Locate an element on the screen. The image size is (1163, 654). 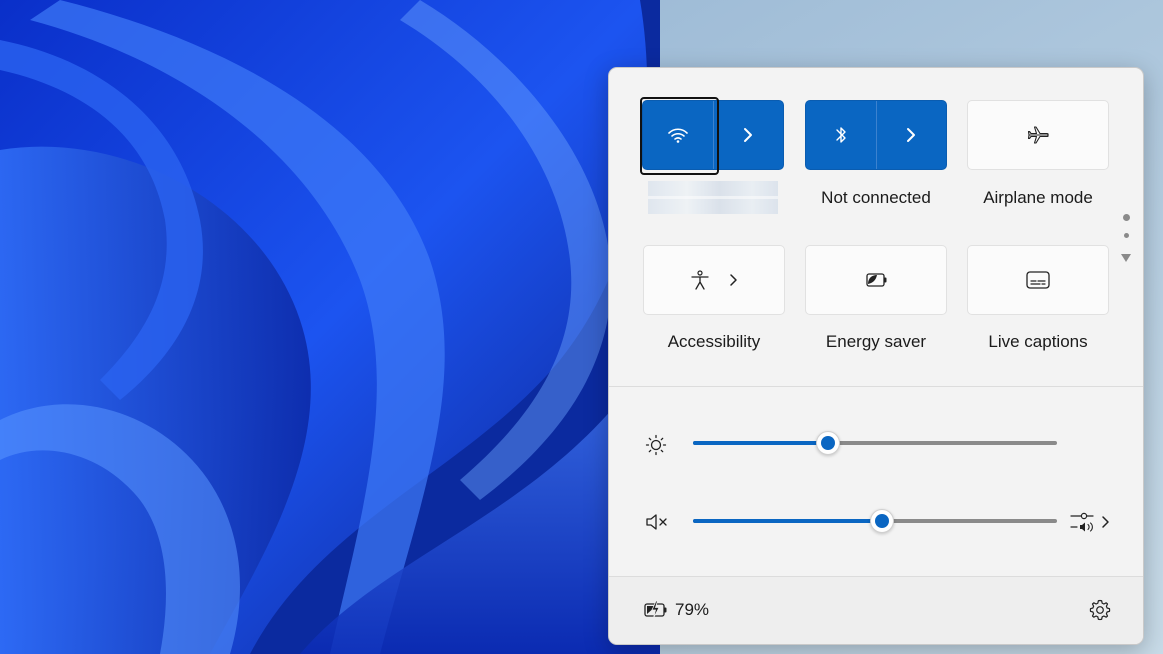
wifi-icon is located at coordinates (677, 135).